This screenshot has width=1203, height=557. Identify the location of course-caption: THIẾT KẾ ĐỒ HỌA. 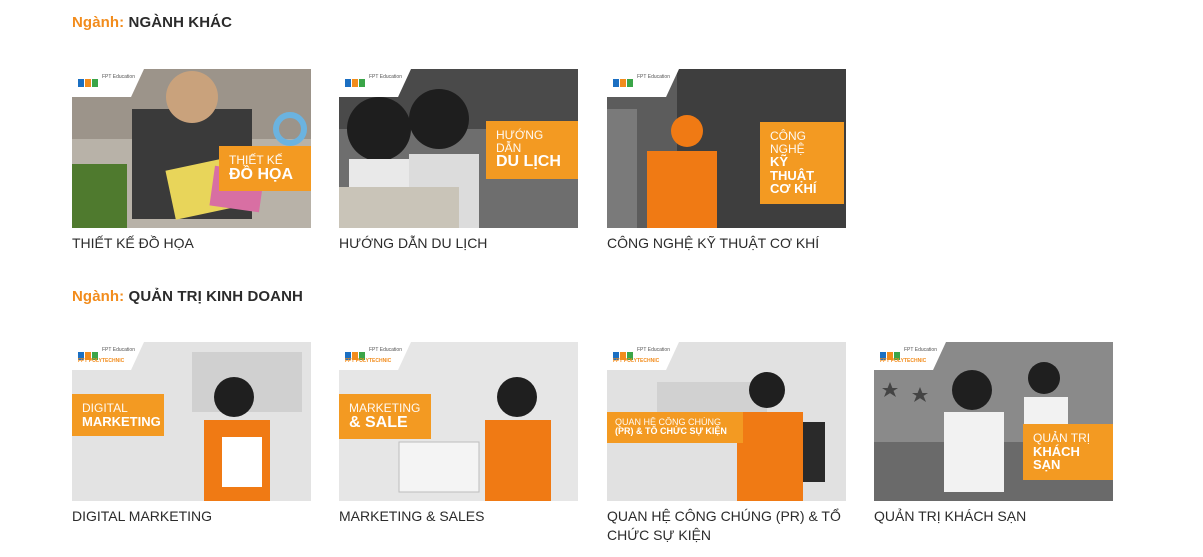
(191, 243).